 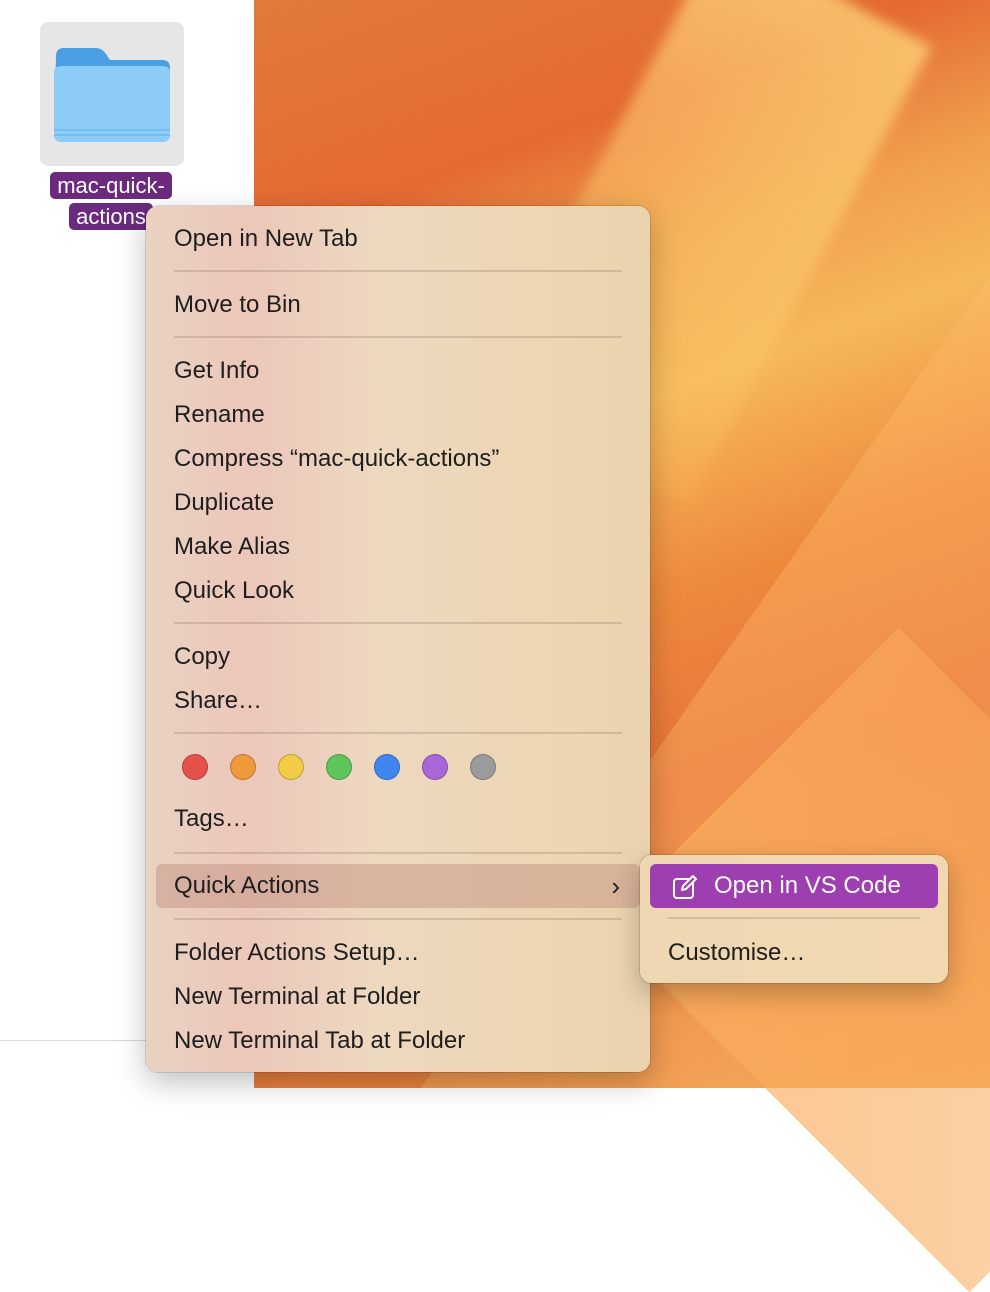 I want to click on submenu-item-open-vscode: Open in VS Code, so click(x=794, y=886).